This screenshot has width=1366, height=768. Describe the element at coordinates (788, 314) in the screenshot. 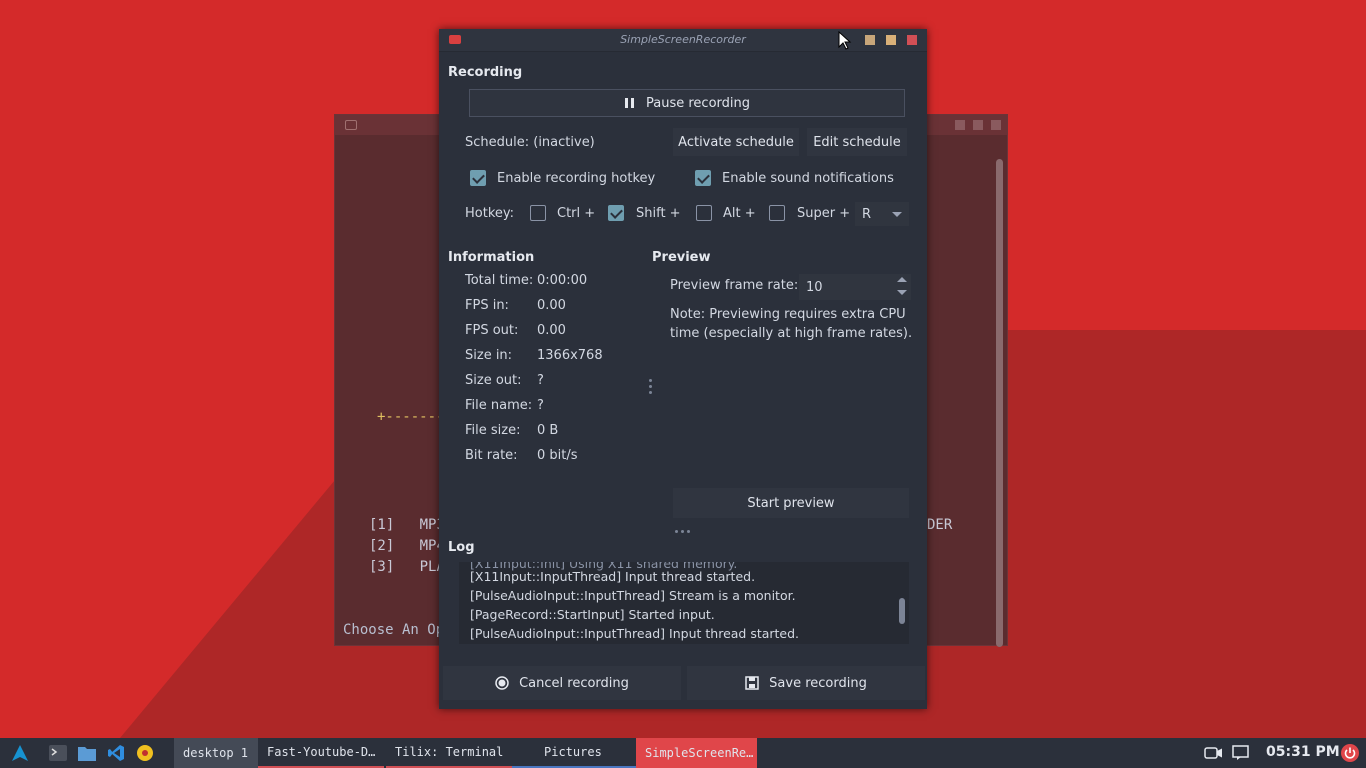

I see `preview-note-line1: Note: Previewing requires extra CPU` at that location.